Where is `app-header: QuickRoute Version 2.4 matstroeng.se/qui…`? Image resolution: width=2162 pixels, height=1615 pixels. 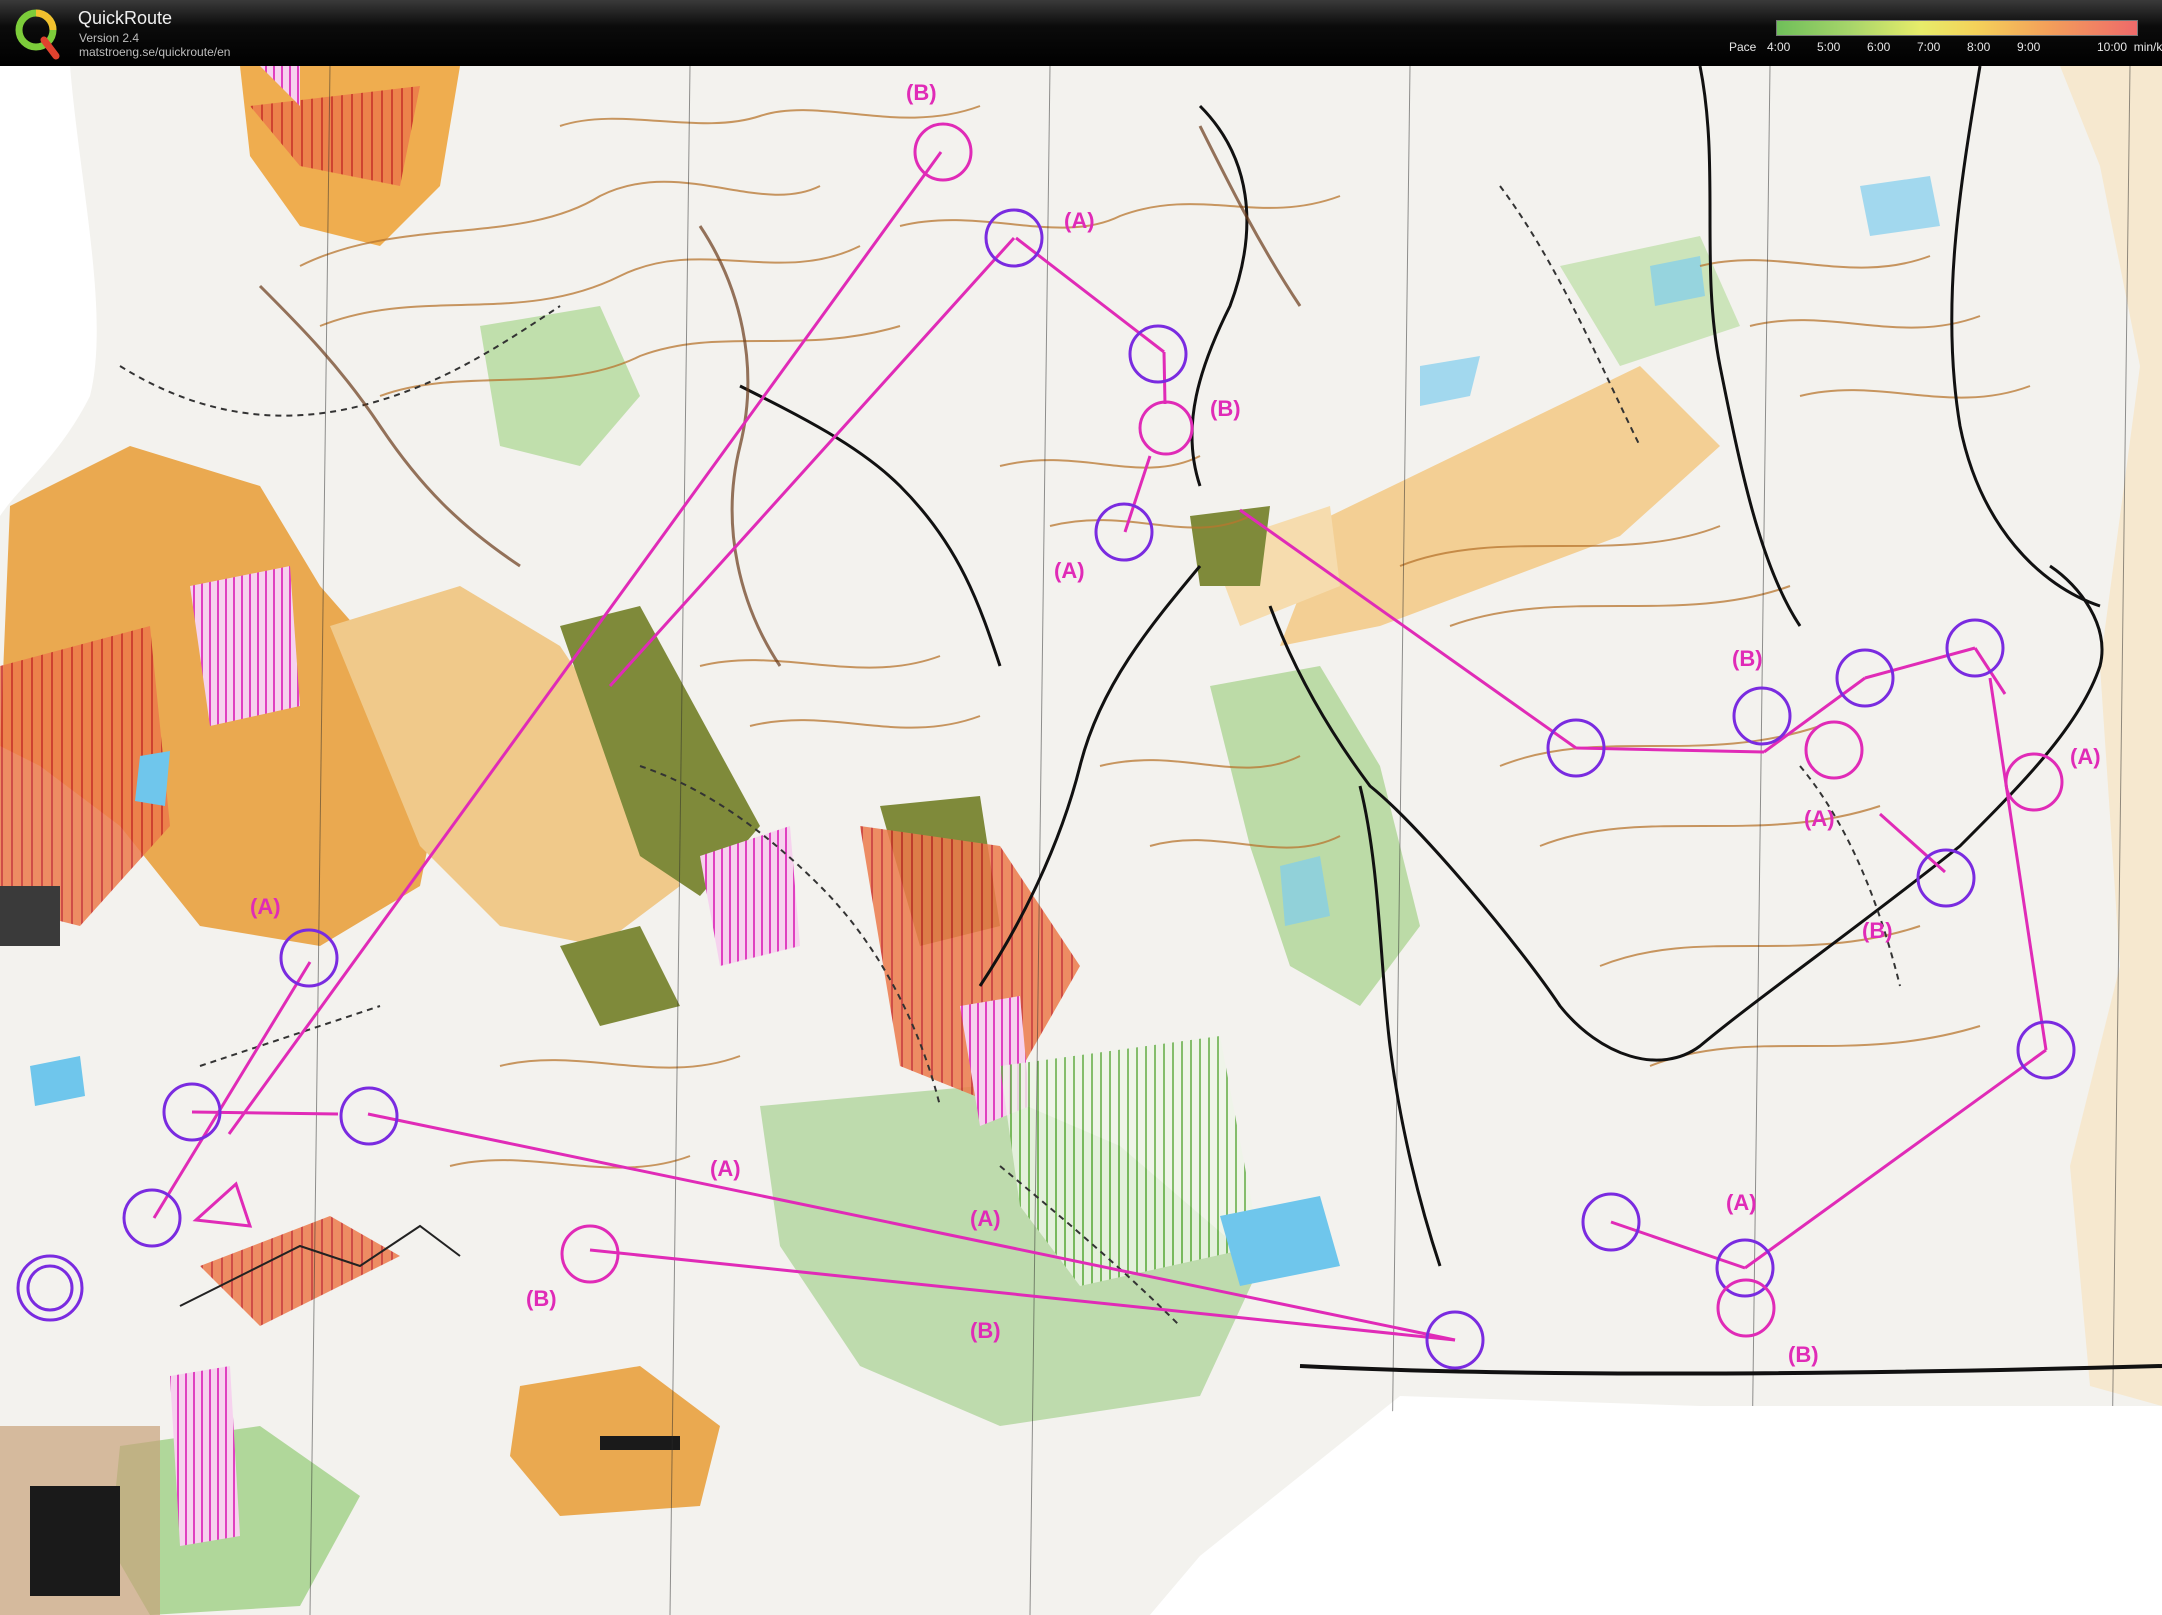
app-header: QuickRoute Version 2.4 matstroeng.se/qui… is located at coordinates (1081, 33).